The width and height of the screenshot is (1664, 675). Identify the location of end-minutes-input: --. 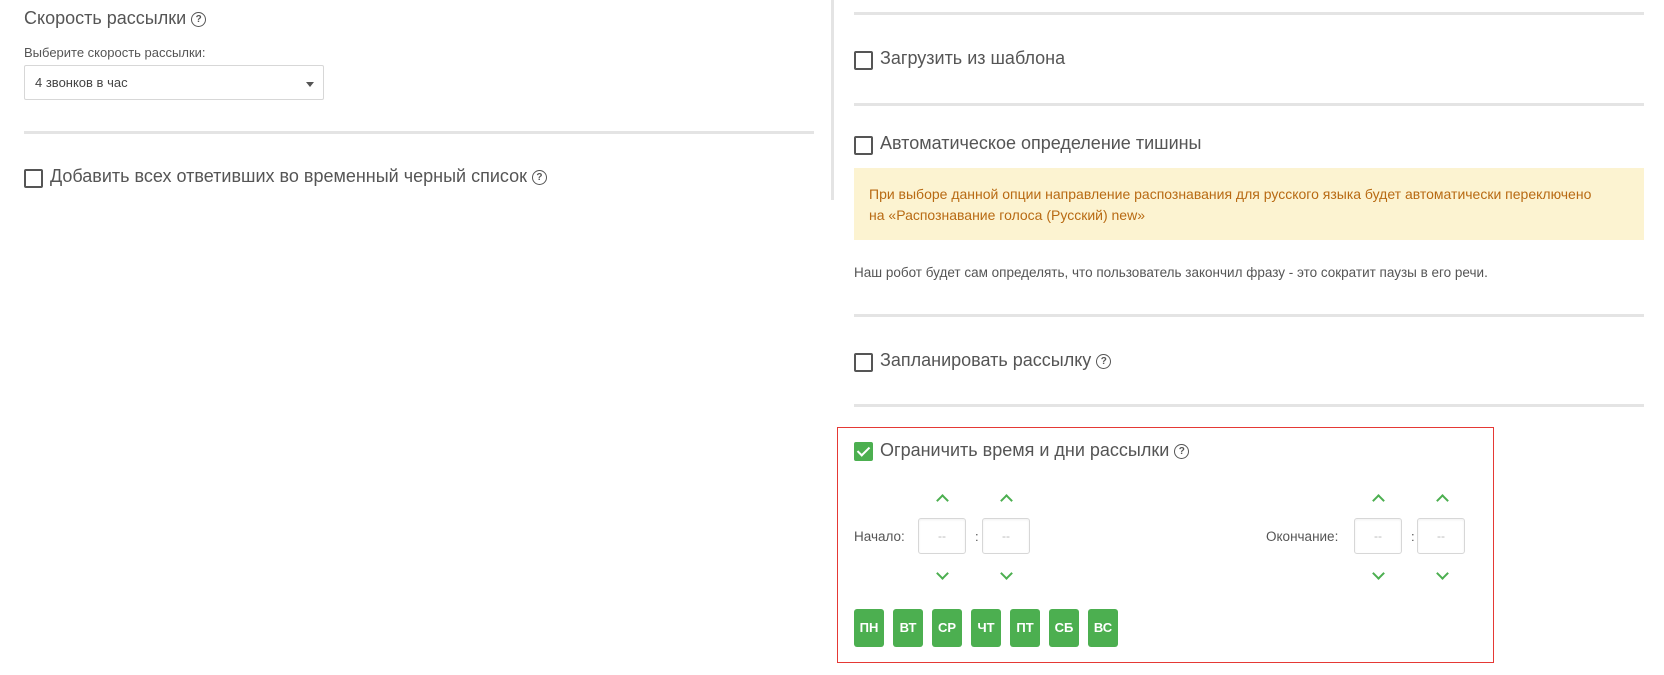
(1441, 536).